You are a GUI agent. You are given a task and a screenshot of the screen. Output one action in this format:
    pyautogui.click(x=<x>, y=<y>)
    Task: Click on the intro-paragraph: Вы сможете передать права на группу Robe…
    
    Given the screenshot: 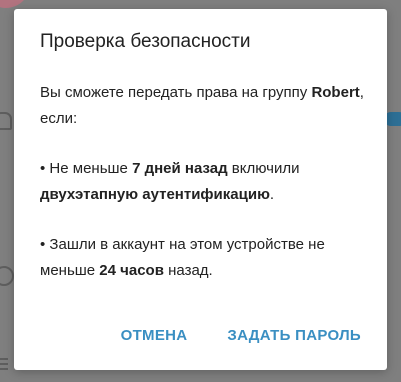 What is the action you would take?
    pyautogui.click(x=205, y=106)
    